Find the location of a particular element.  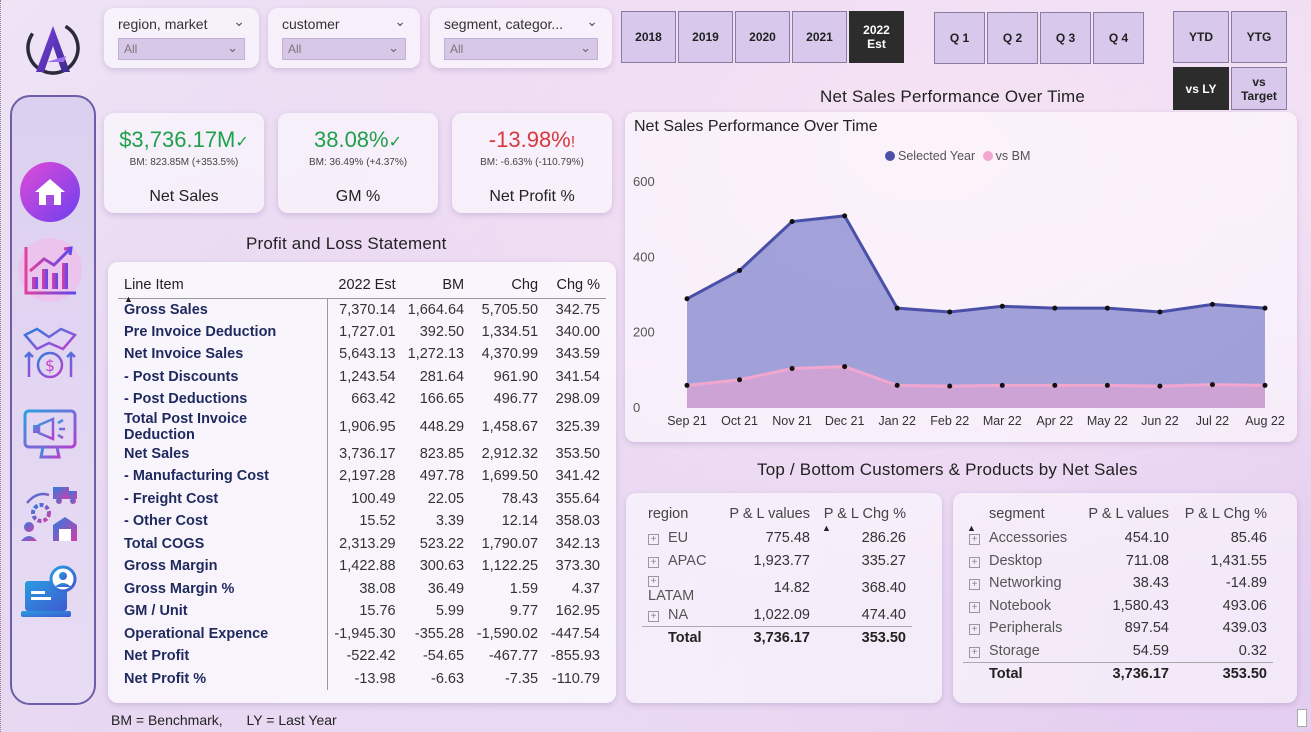

analytics-icon is located at coordinates (50, 270).